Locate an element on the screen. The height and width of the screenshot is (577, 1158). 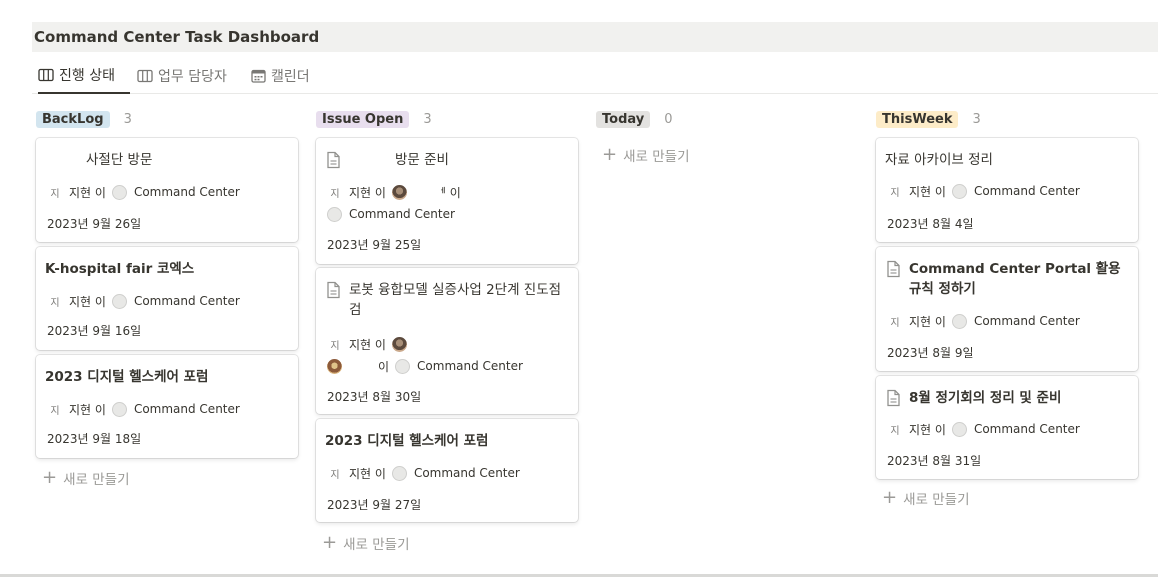
person-name: 이 is located at coordinates (384, 366).